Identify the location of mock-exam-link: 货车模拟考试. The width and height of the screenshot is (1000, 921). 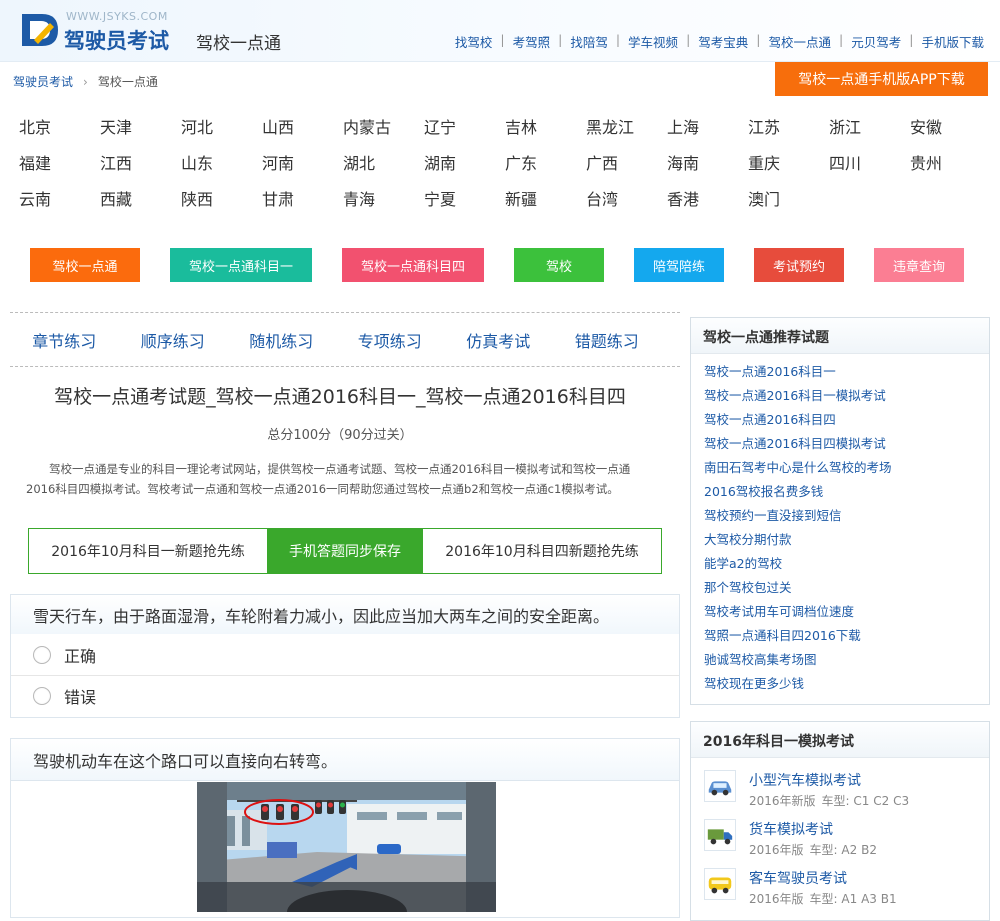
(791, 829).